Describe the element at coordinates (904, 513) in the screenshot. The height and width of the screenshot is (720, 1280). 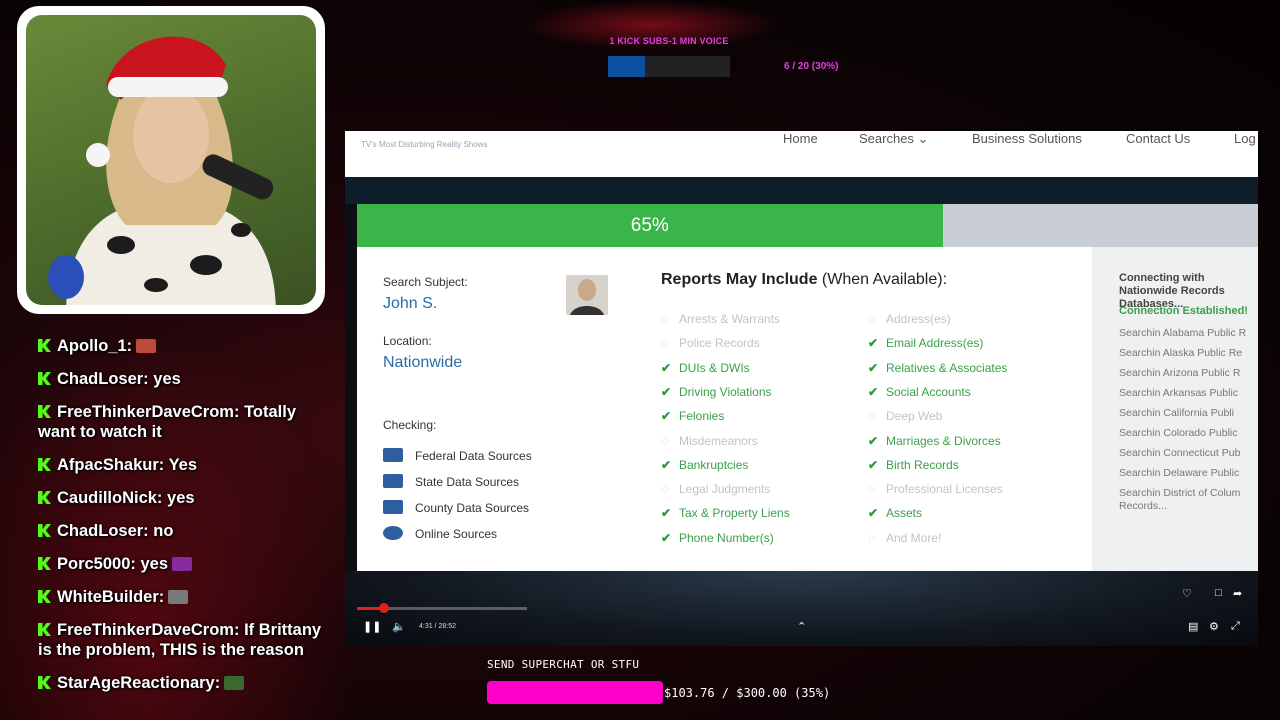
I see `report-item-label: Assets` at that location.